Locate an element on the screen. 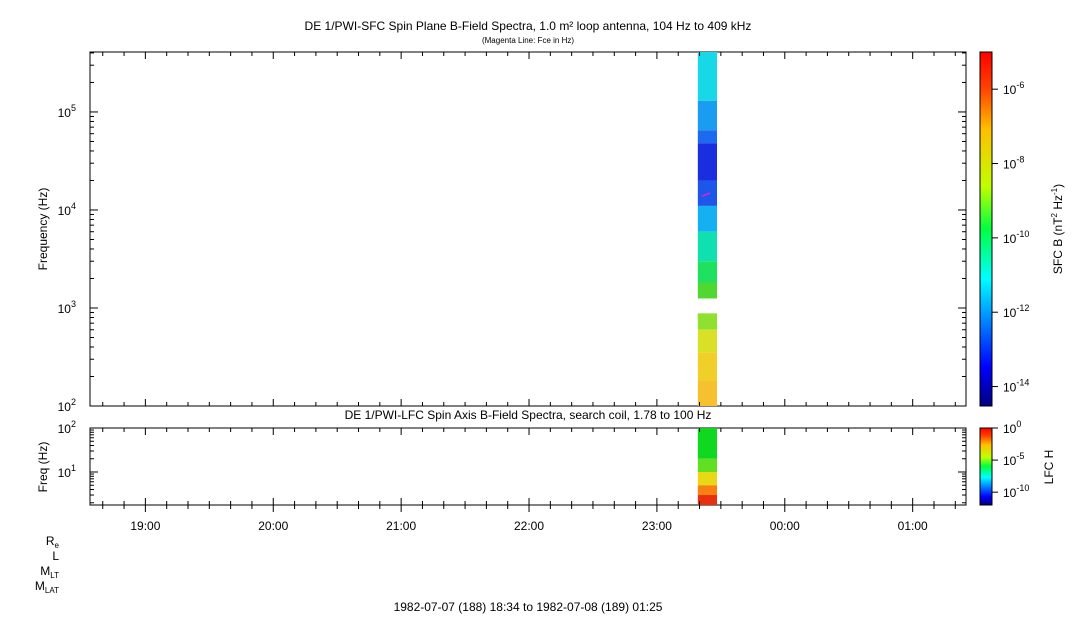 The width and height of the screenshot is (1083, 620). y-tick-label: 103 is located at coordinates (67, 307).